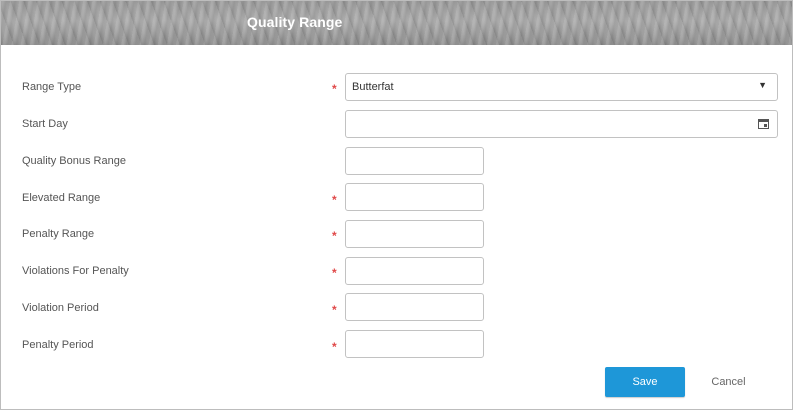 This screenshot has height=410, width=793. Describe the element at coordinates (45, 124) in the screenshot. I see `start-day-label: Start Day` at that location.